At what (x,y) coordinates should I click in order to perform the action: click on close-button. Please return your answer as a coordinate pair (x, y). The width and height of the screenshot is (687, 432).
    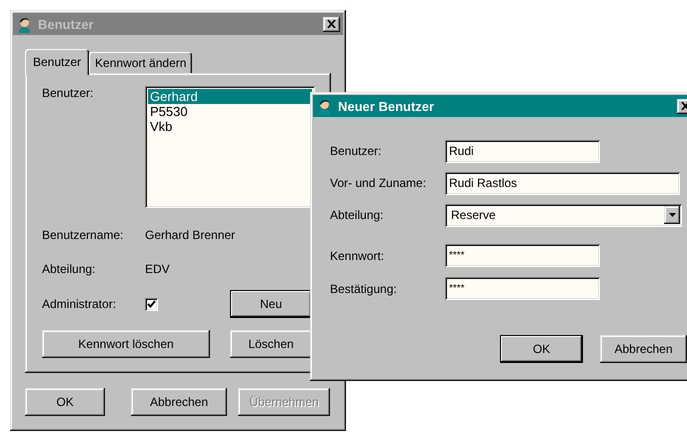
    Looking at the image, I should click on (331, 24).